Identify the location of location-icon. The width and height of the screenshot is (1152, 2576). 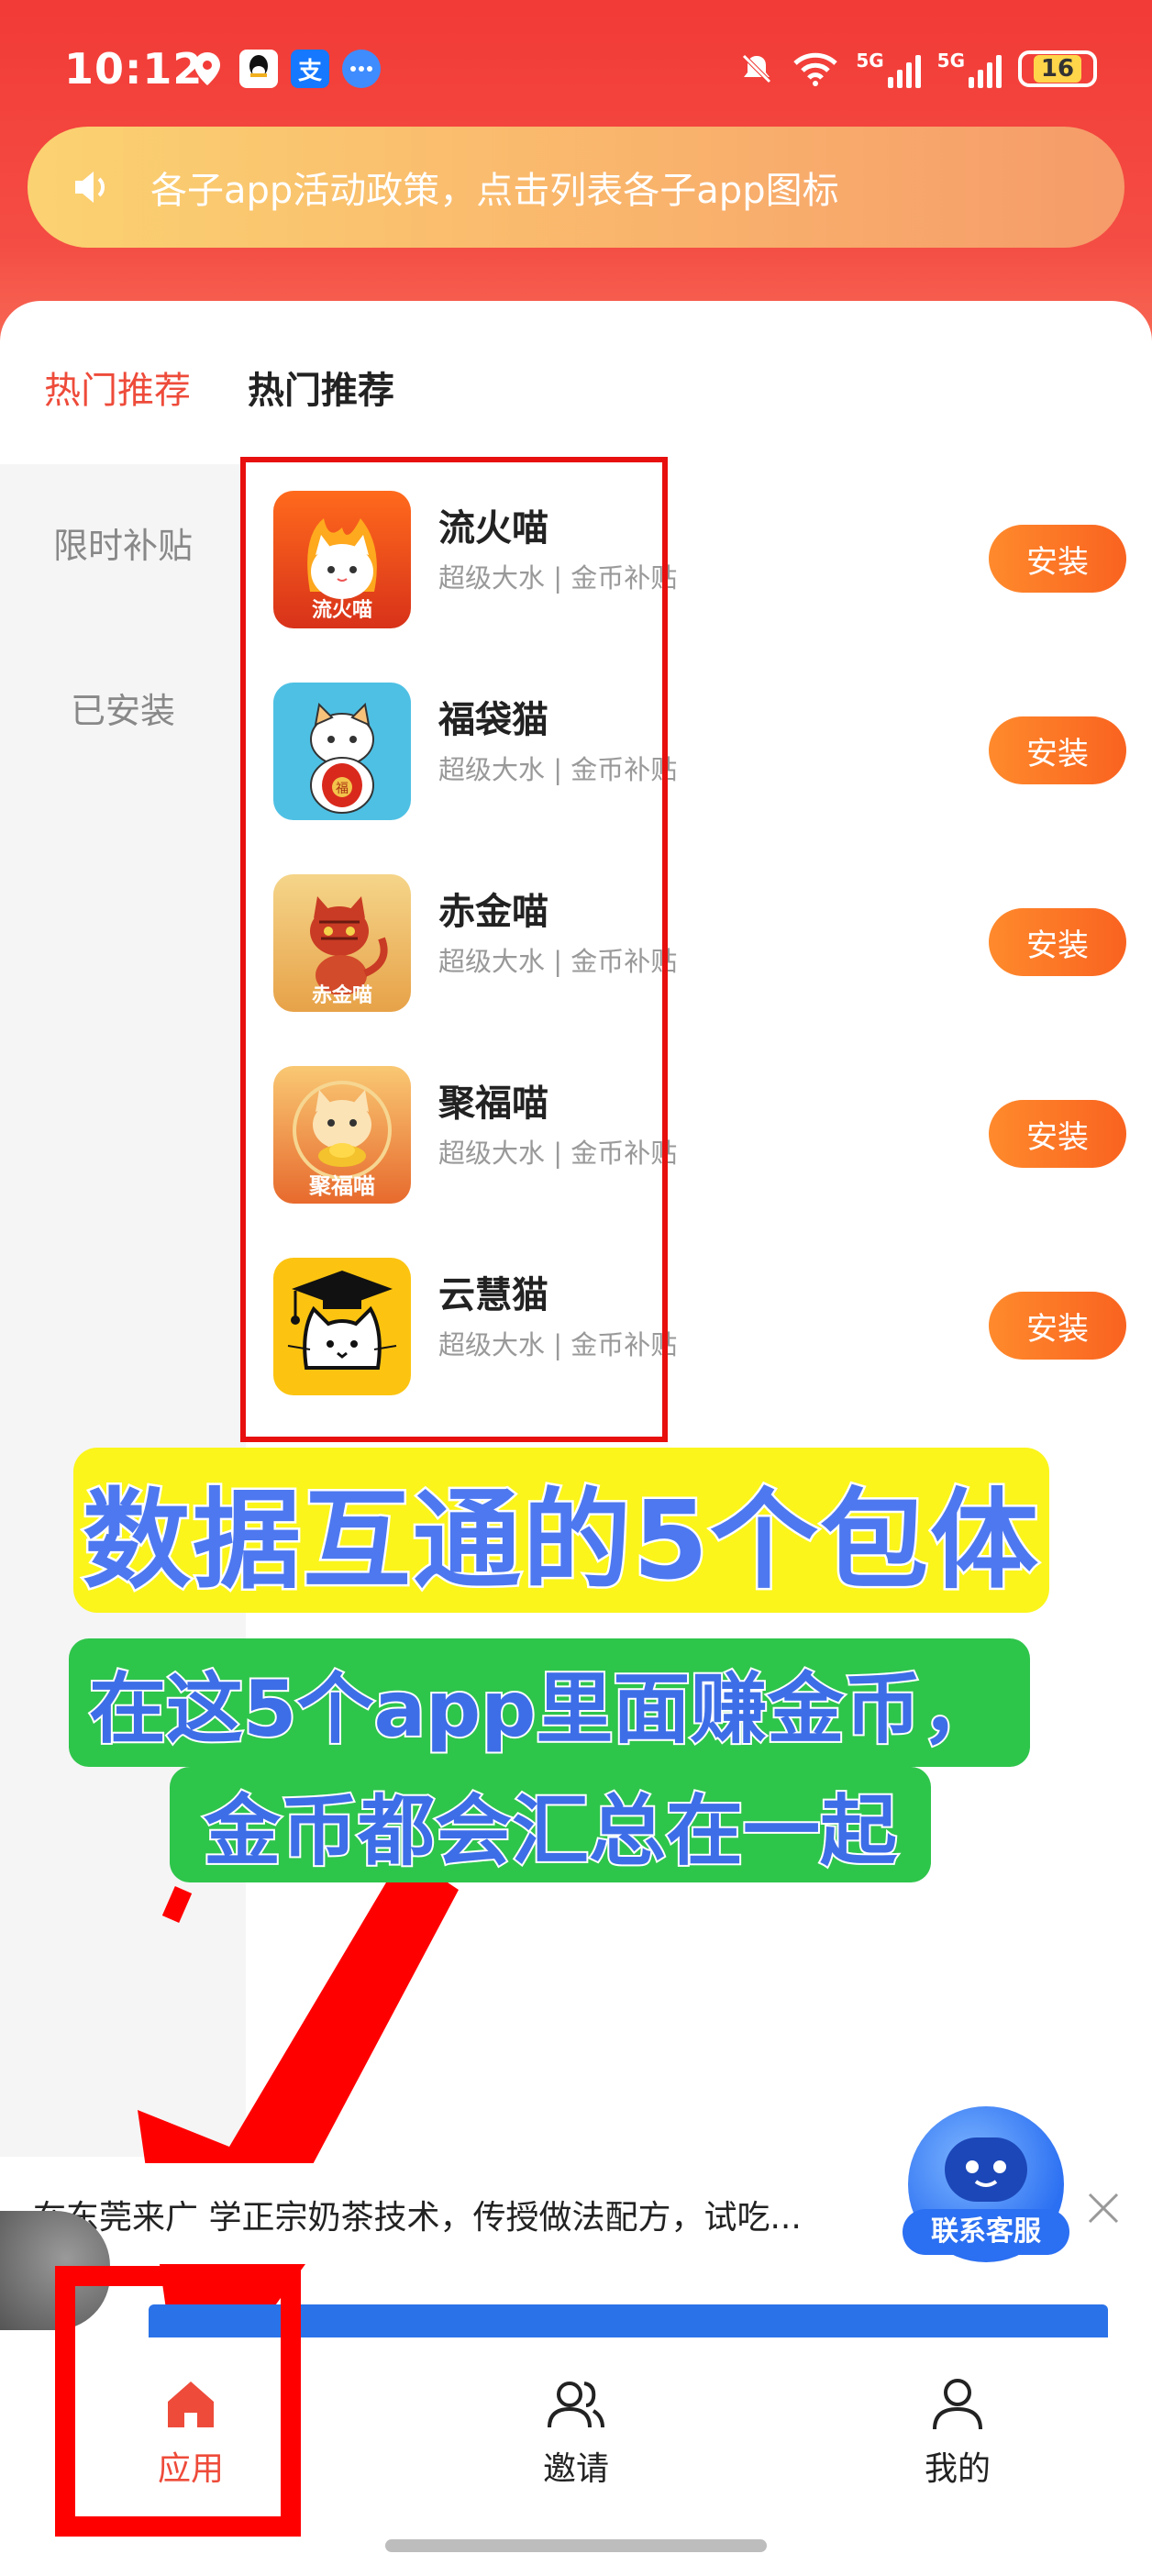
(207, 69).